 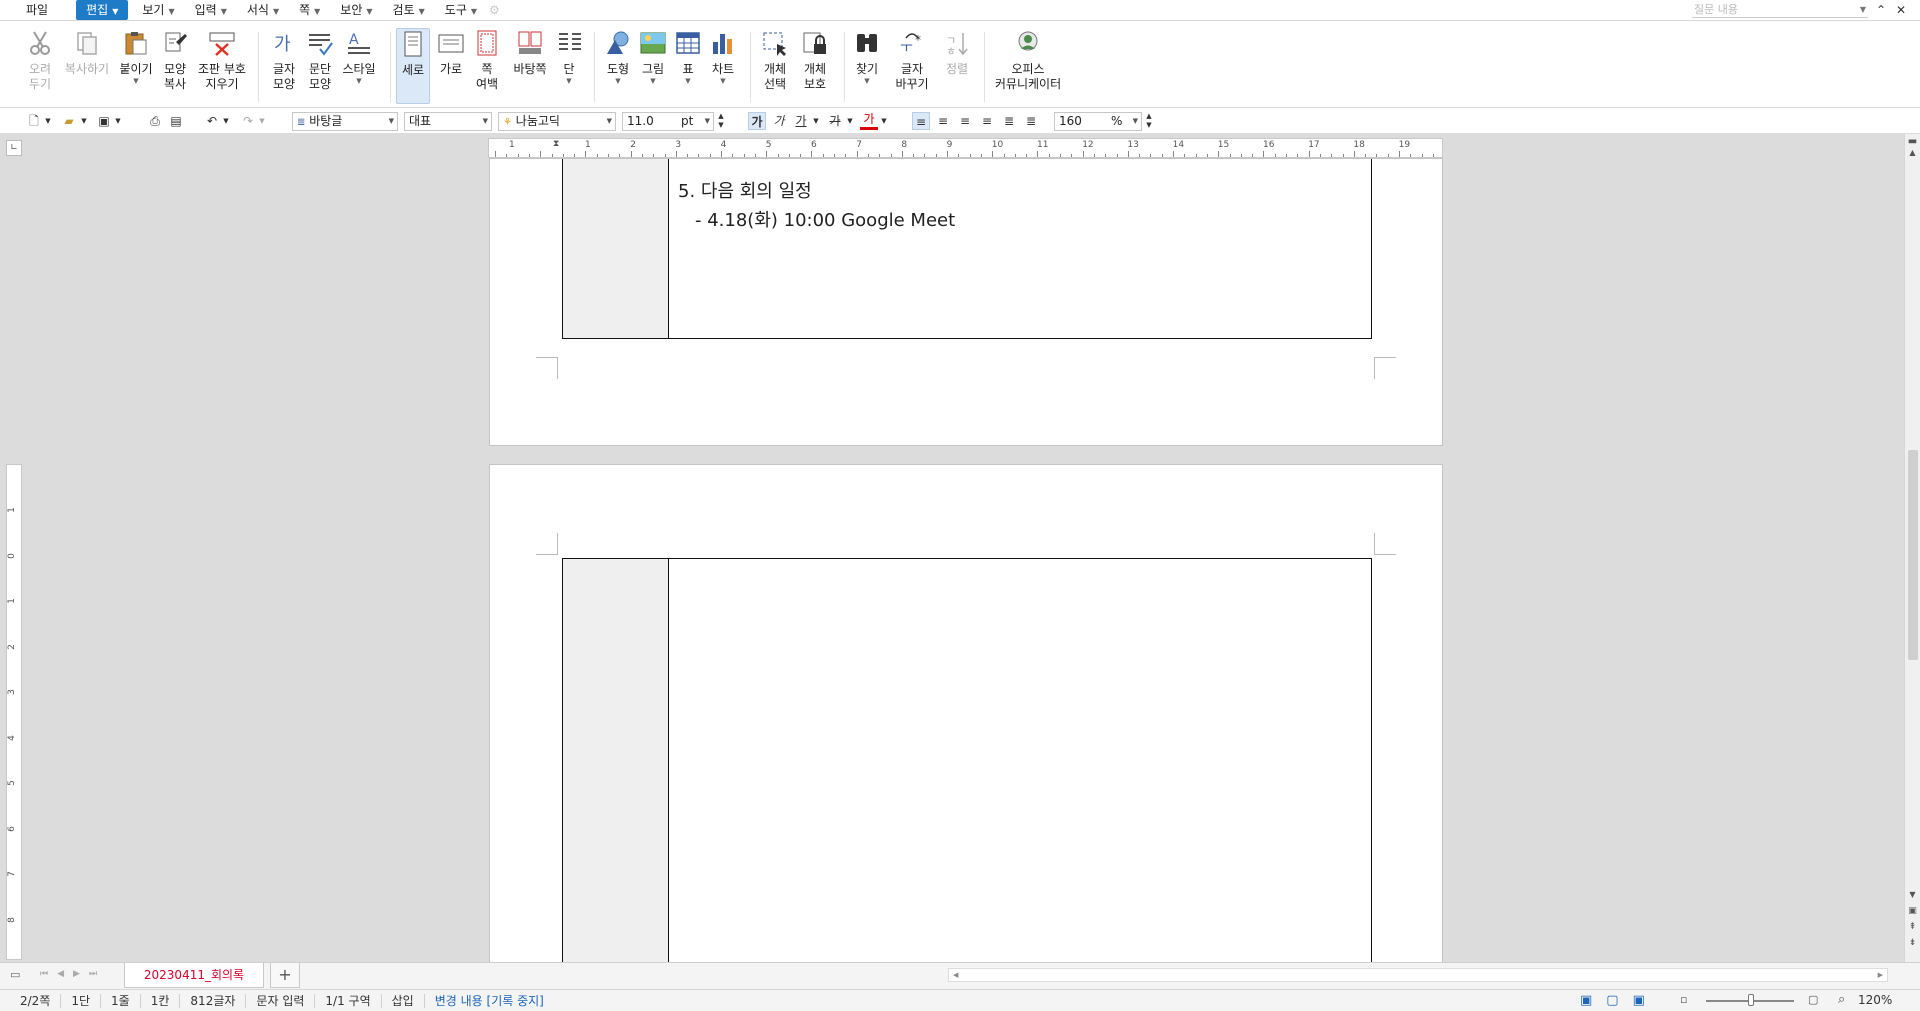 What do you see at coordinates (155, 121) in the screenshot?
I see `print-icon: ⎙` at bounding box center [155, 121].